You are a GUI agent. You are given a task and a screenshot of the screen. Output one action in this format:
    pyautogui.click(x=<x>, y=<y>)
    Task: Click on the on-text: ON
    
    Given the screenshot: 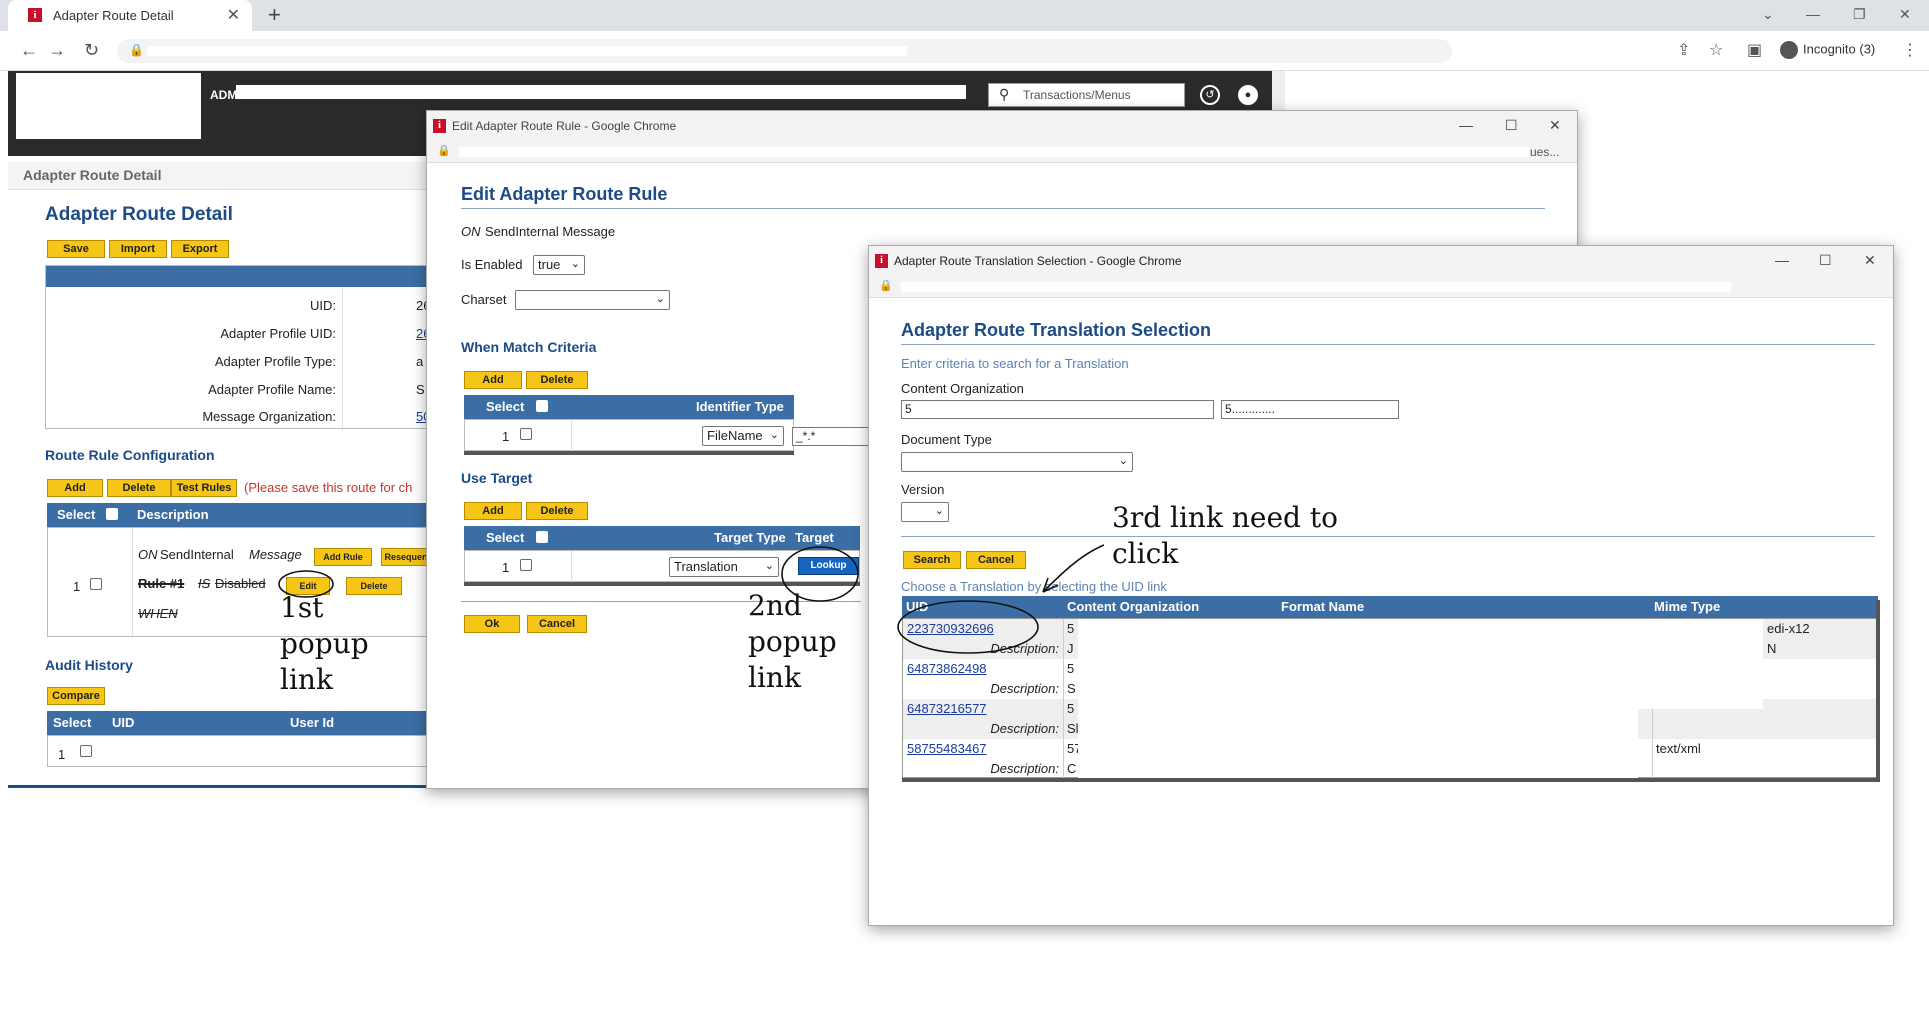 What is the action you would take?
    pyautogui.click(x=148, y=554)
    